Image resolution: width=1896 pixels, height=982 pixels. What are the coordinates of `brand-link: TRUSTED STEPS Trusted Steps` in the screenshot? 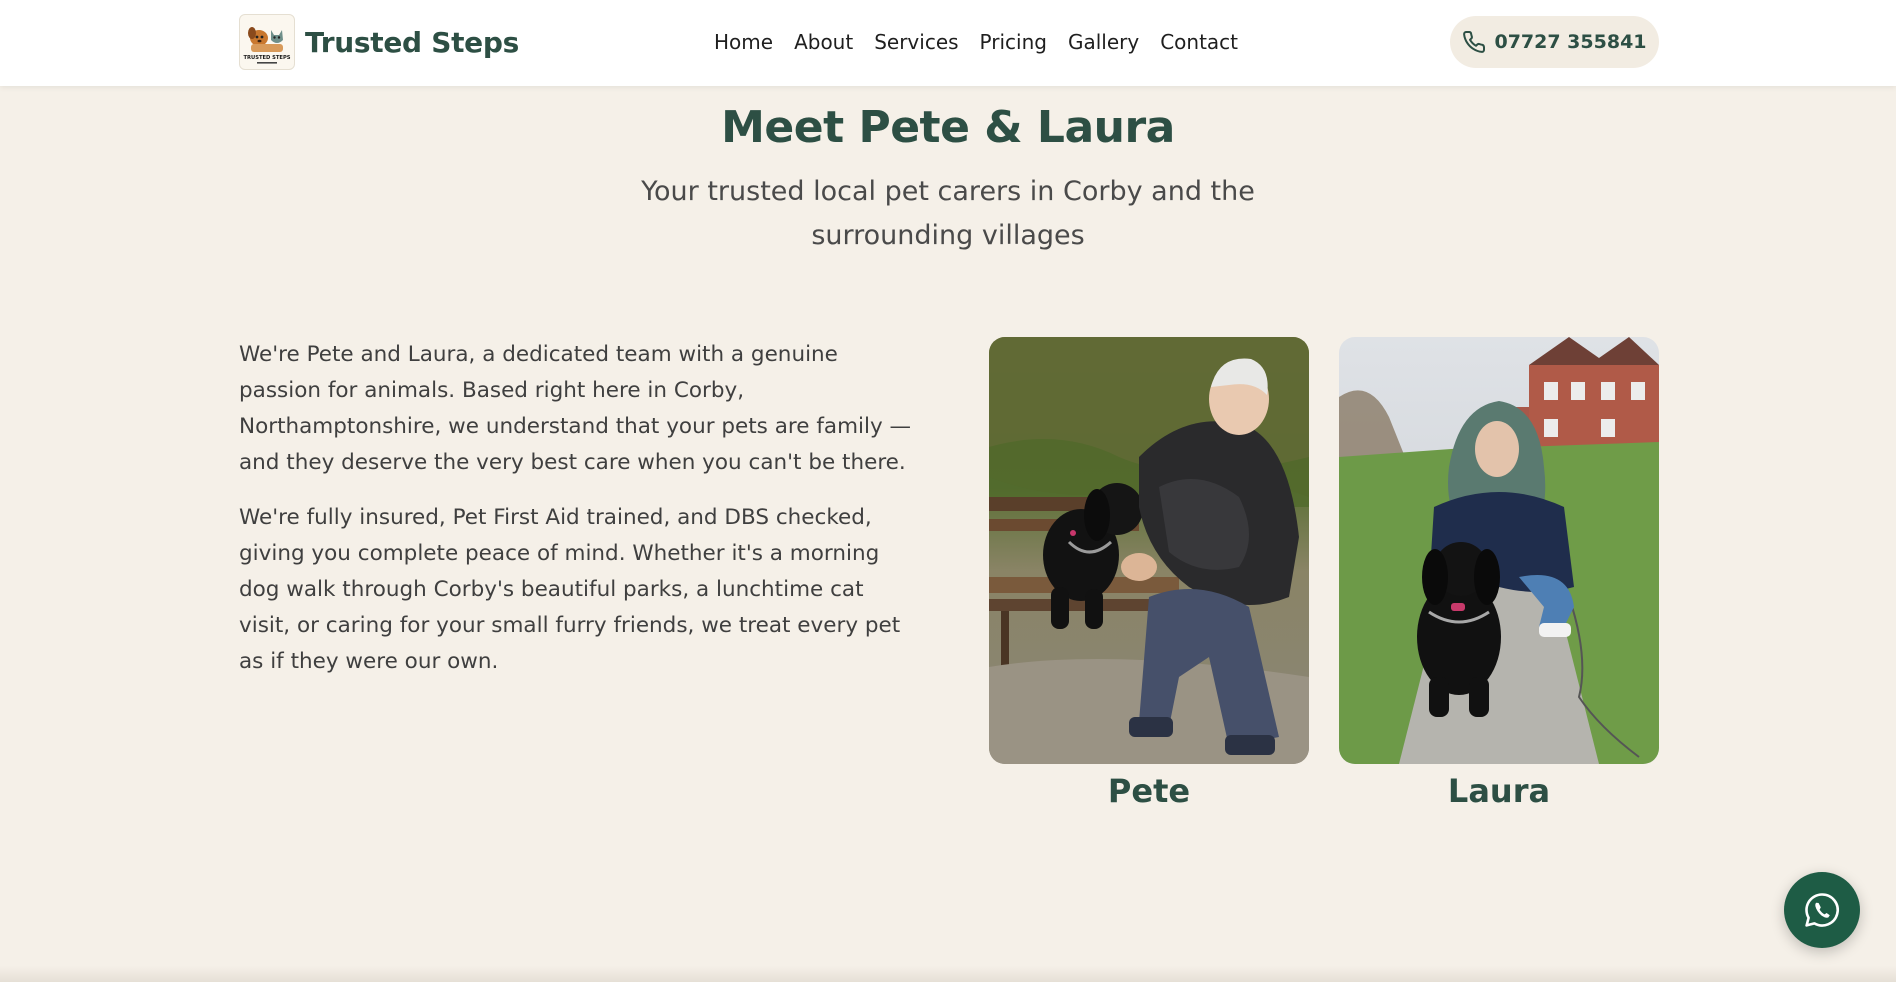 It's located at (379, 42).